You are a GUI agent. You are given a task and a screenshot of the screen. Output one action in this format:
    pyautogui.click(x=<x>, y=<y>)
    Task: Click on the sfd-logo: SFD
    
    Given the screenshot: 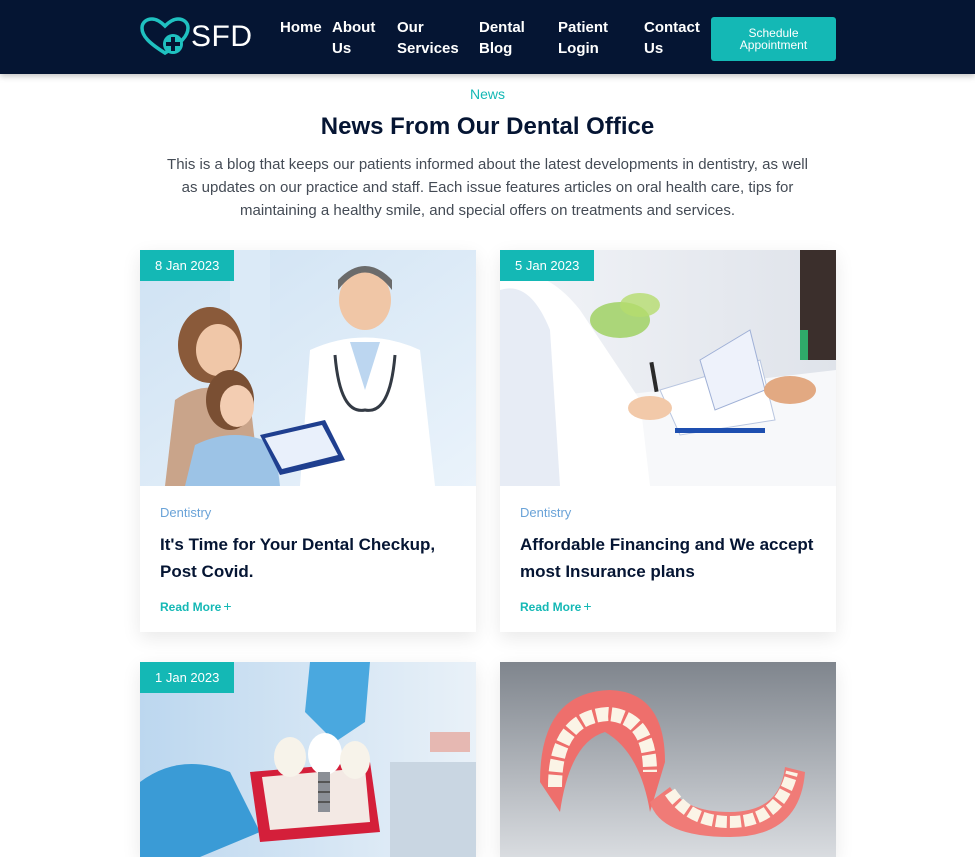 What is the action you would take?
    pyautogui.click(x=196, y=37)
    